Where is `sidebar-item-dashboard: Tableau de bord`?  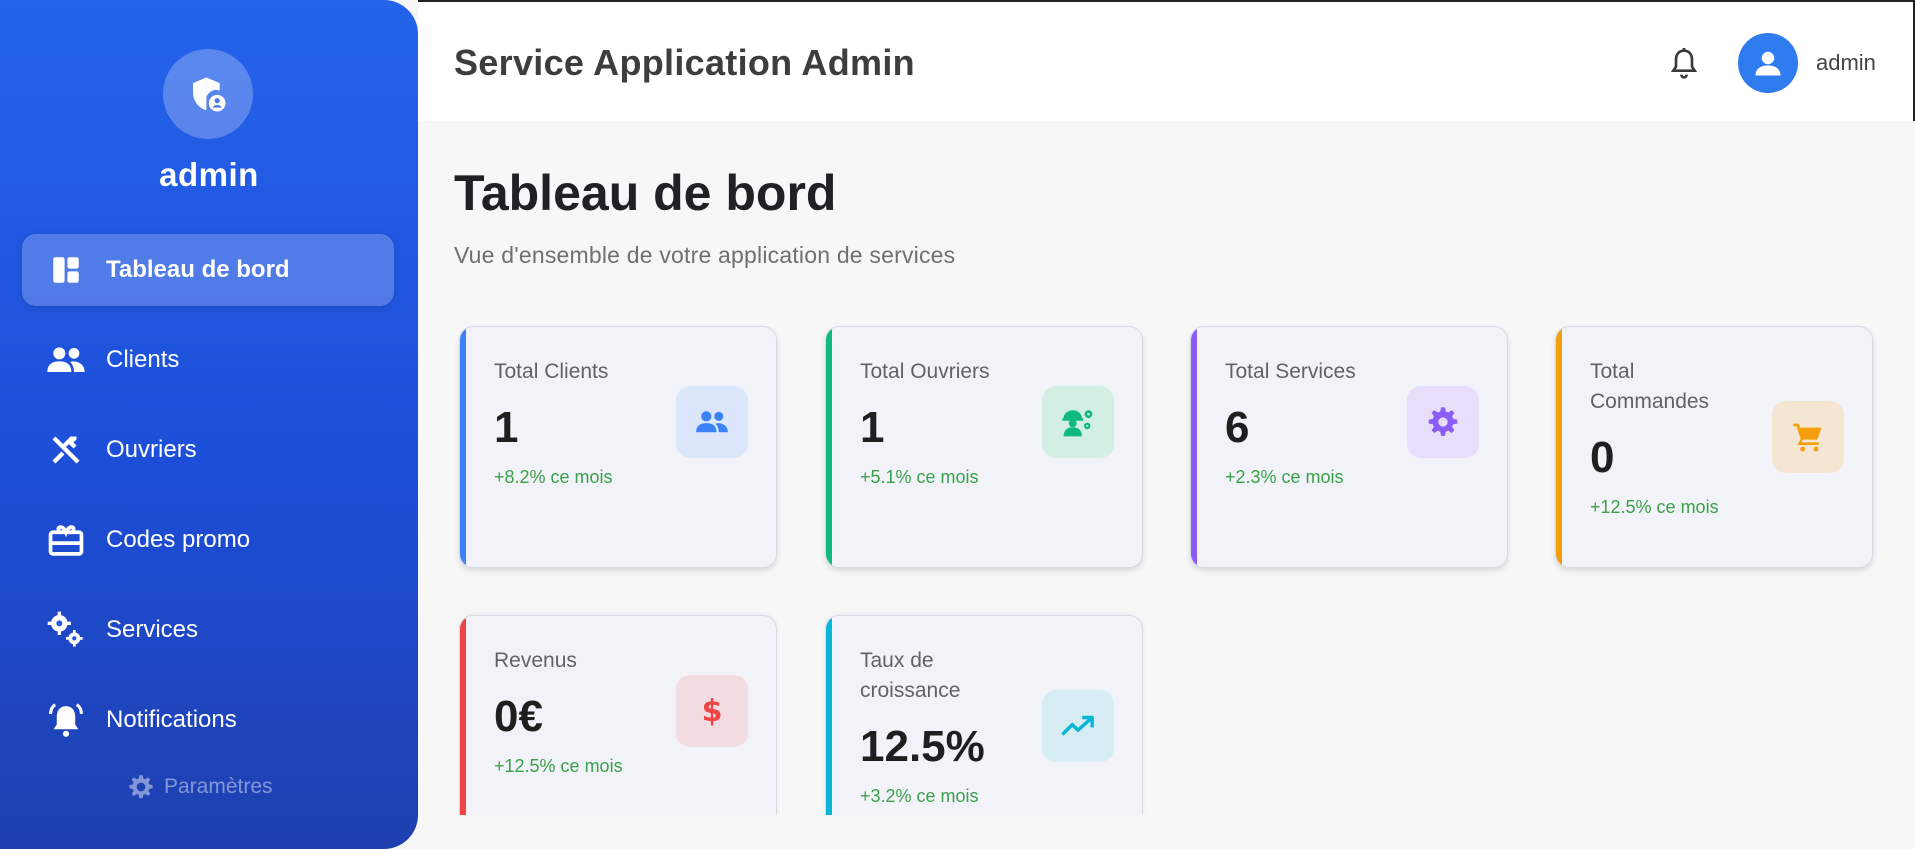 sidebar-item-dashboard: Tableau de bord is located at coordinates (208, 270).